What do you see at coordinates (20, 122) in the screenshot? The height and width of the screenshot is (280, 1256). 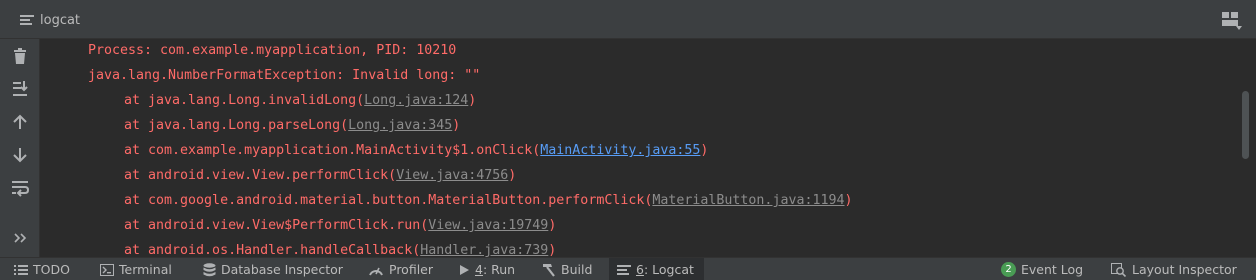 I see `up-arrow-icon` at bounding box center [20, 122].